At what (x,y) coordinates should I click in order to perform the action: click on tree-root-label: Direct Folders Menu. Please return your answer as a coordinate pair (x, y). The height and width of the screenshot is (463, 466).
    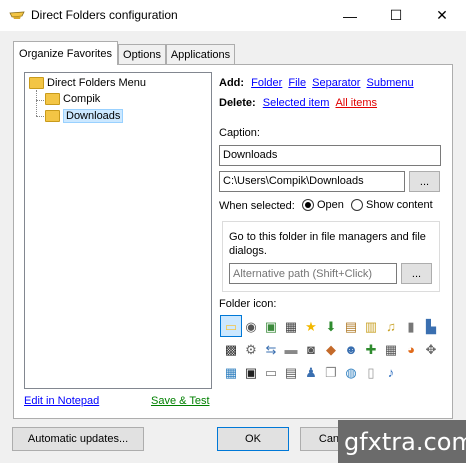
    Looking at the image, I should click on (97, 83).